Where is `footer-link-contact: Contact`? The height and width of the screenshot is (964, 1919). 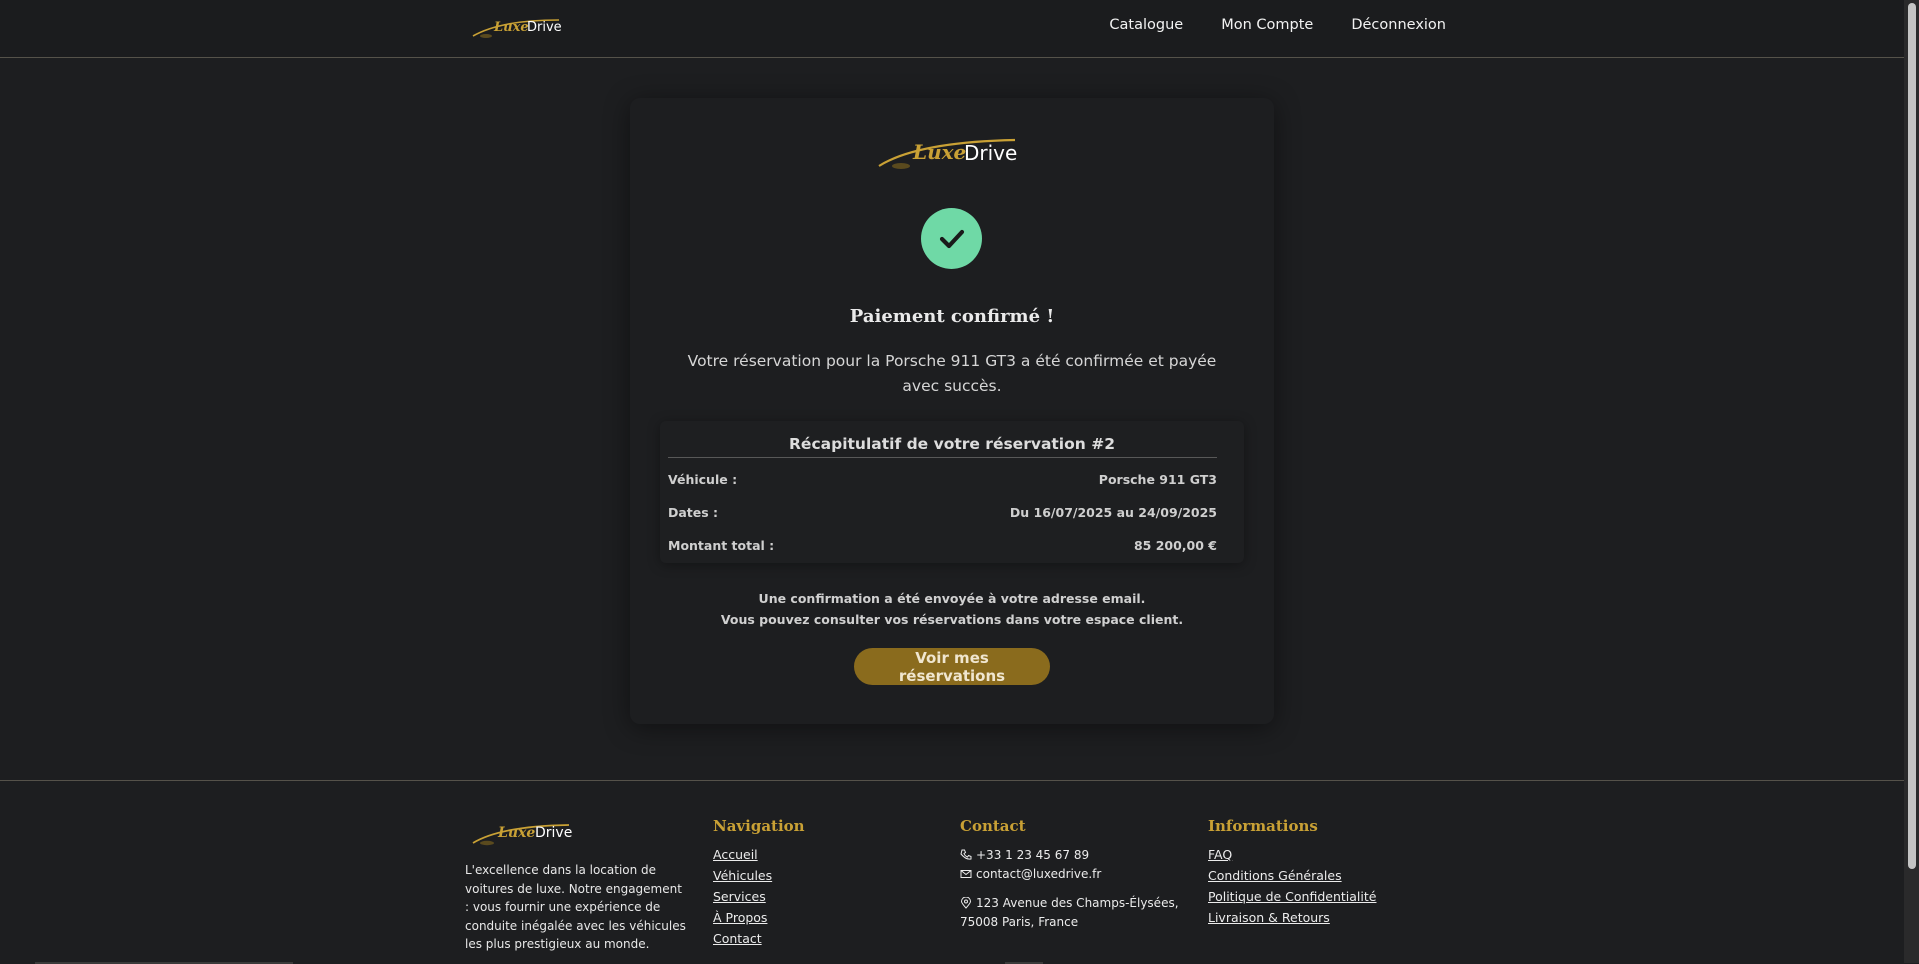 footer-link-contact: Contact is located at coordinates (759, 938).